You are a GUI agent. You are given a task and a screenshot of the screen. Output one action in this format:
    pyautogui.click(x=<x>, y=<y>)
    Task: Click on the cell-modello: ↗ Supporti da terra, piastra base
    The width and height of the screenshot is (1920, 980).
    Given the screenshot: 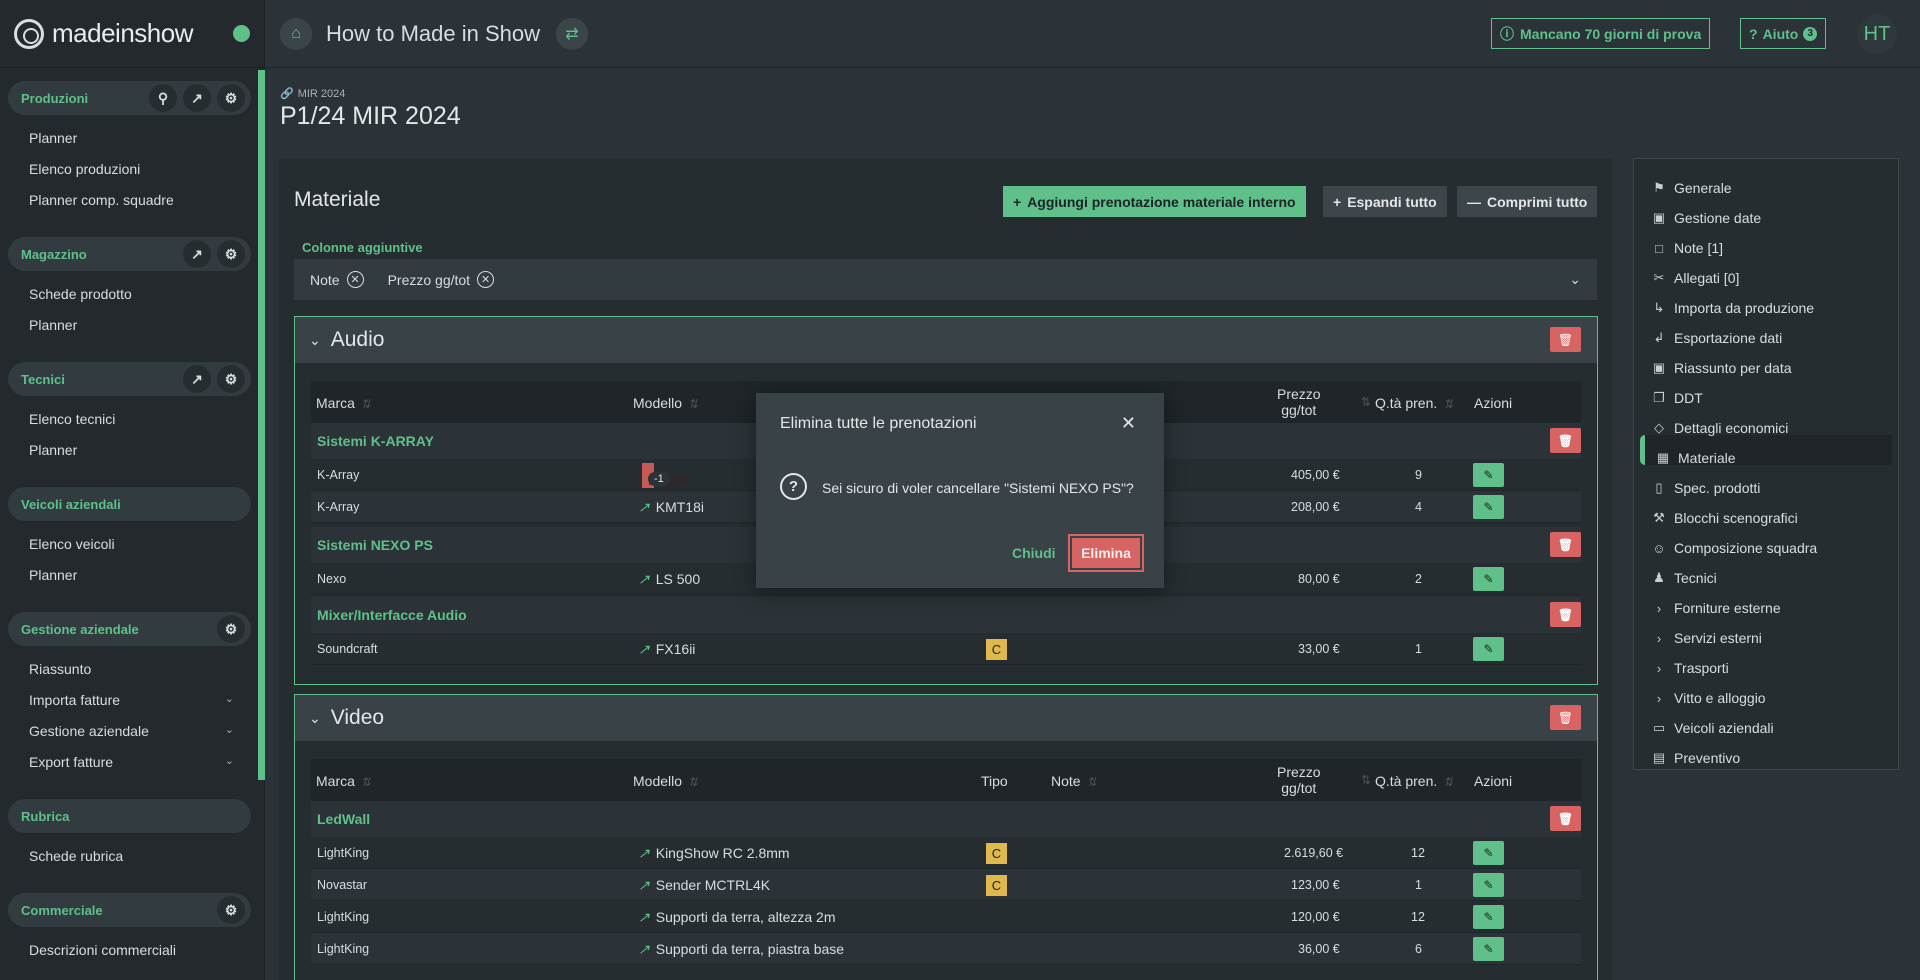 What is the action you would take?
    pyautogui.click(x=741, y=949)
    